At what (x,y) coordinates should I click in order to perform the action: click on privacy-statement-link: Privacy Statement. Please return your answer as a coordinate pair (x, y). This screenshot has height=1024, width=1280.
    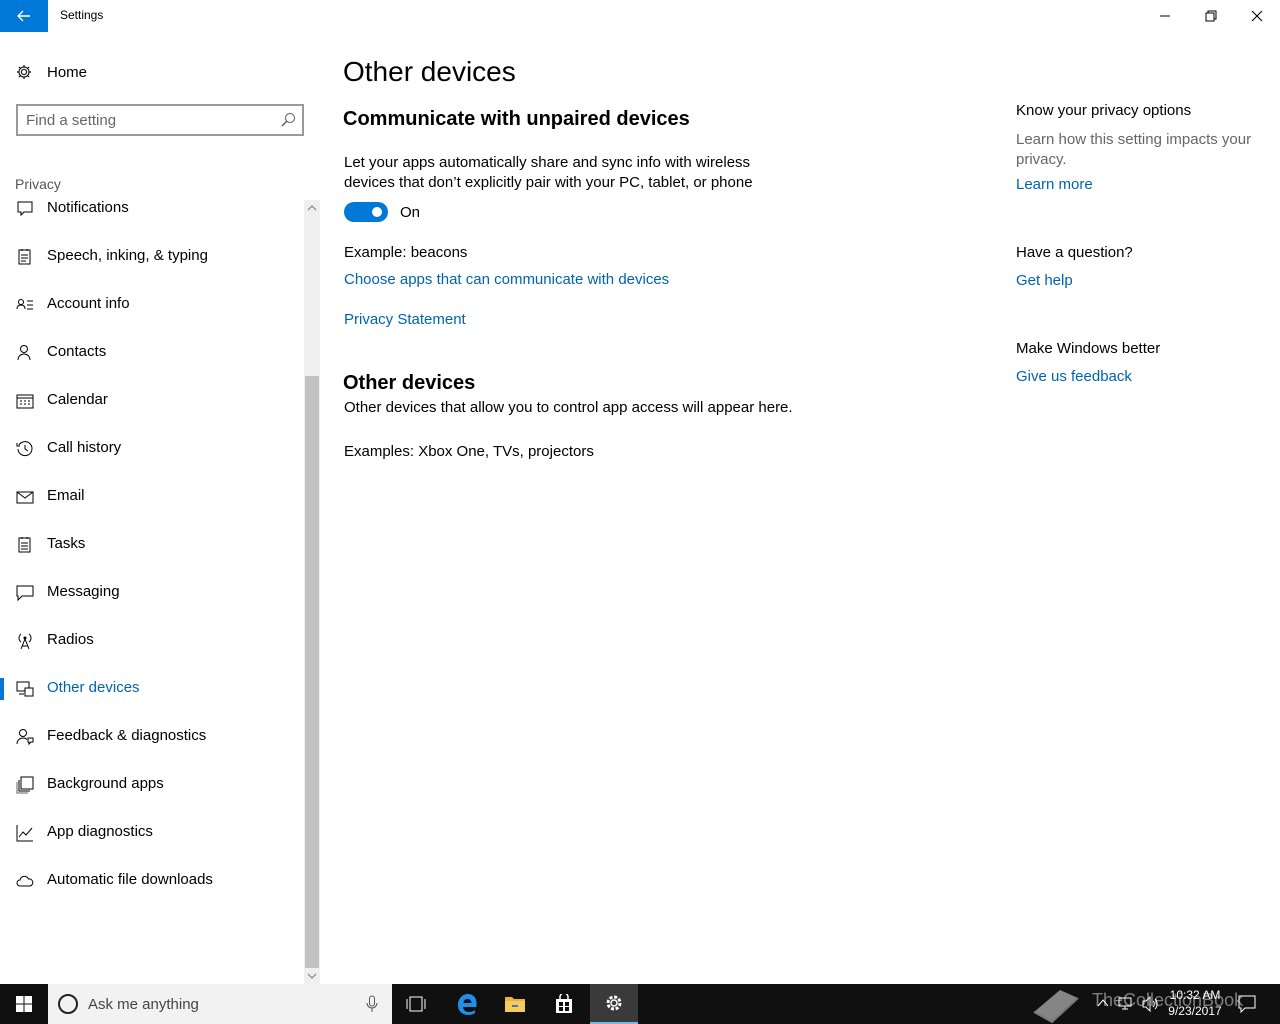
    Looking at the image, I should click on (405, 319).